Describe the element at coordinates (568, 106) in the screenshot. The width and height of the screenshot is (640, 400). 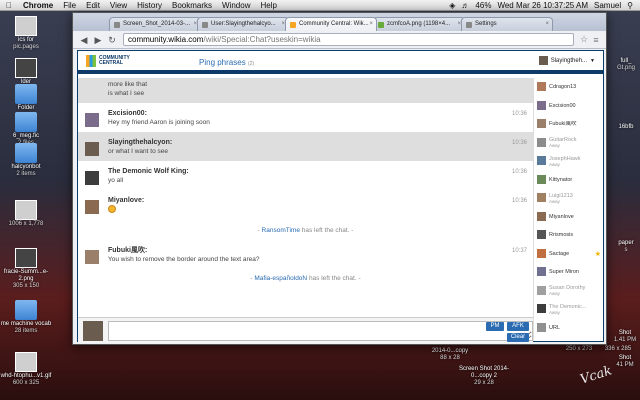
I see `user-list-item: Excision00` at that location.